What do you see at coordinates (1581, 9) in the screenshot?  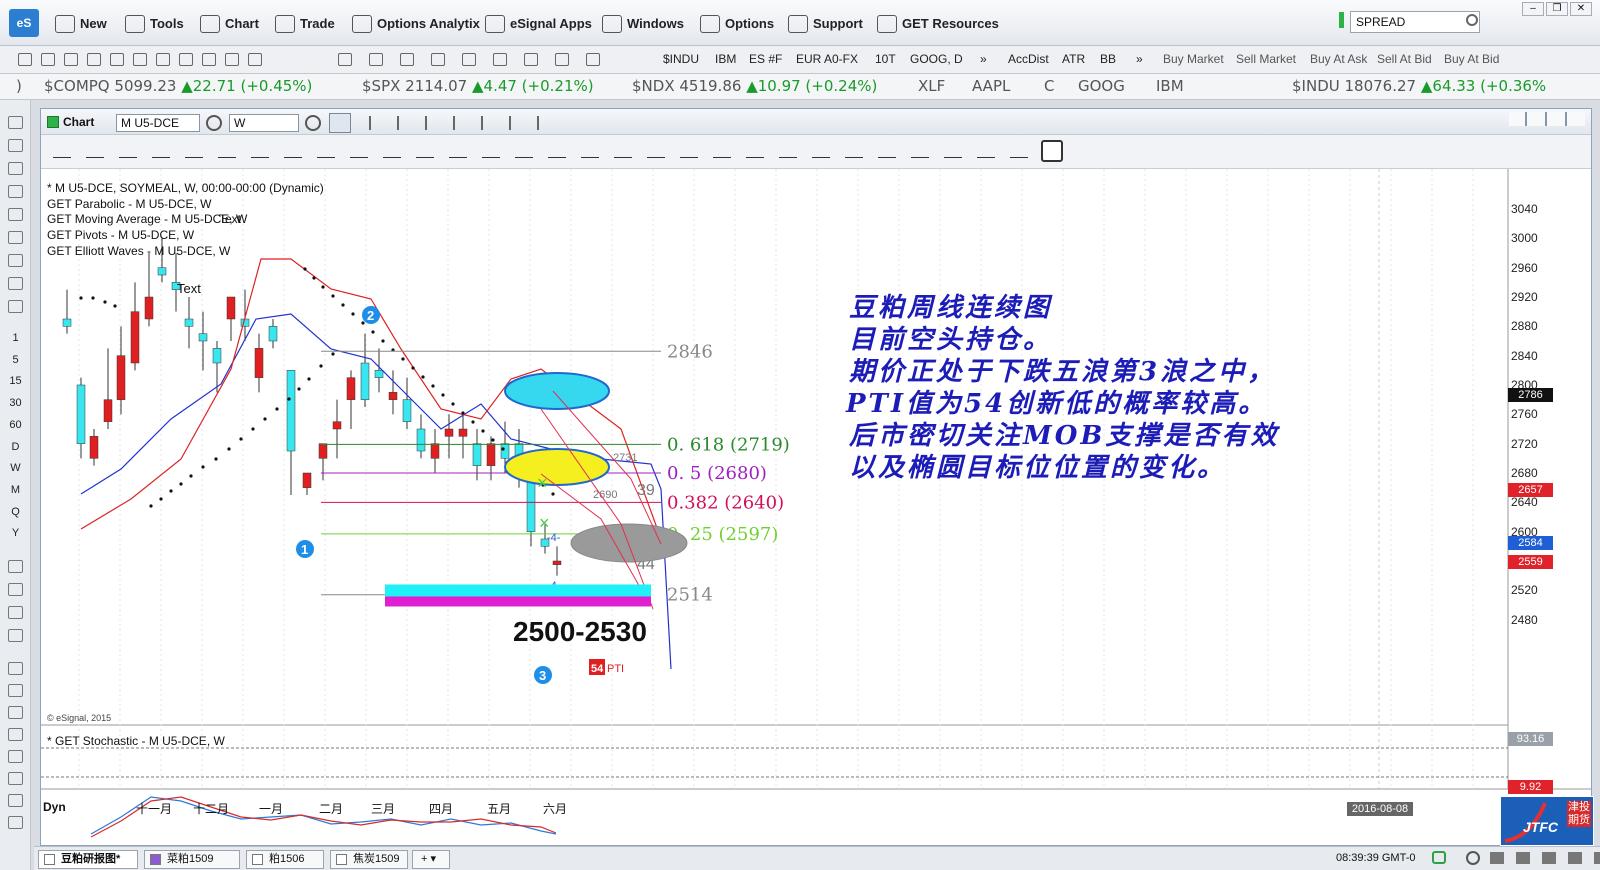 I see `close-icon: ✕` at bounding box center [1581, 9].